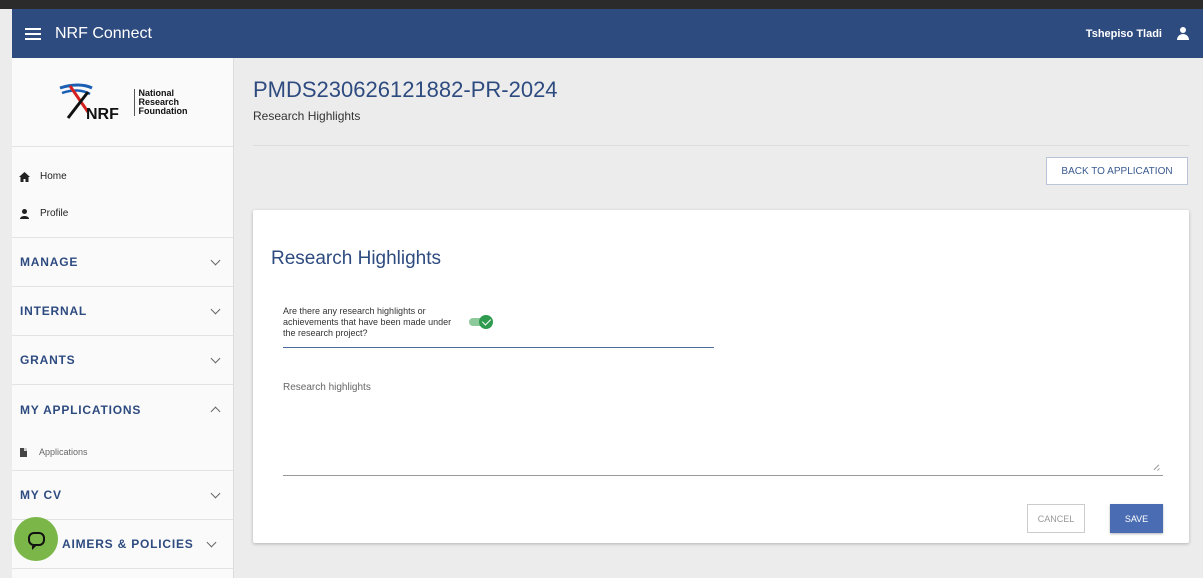  I want to click on section-internal: INTERNAL, so click(122, 311).